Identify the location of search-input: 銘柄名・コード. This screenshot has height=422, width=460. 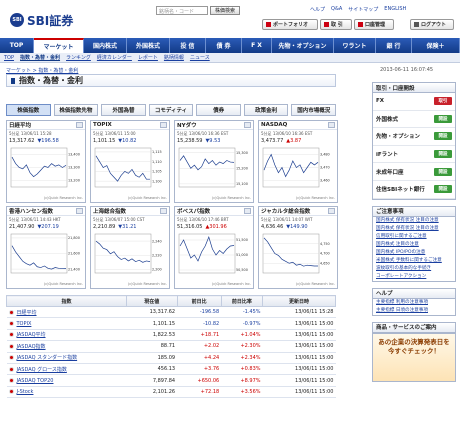
(182, 10).